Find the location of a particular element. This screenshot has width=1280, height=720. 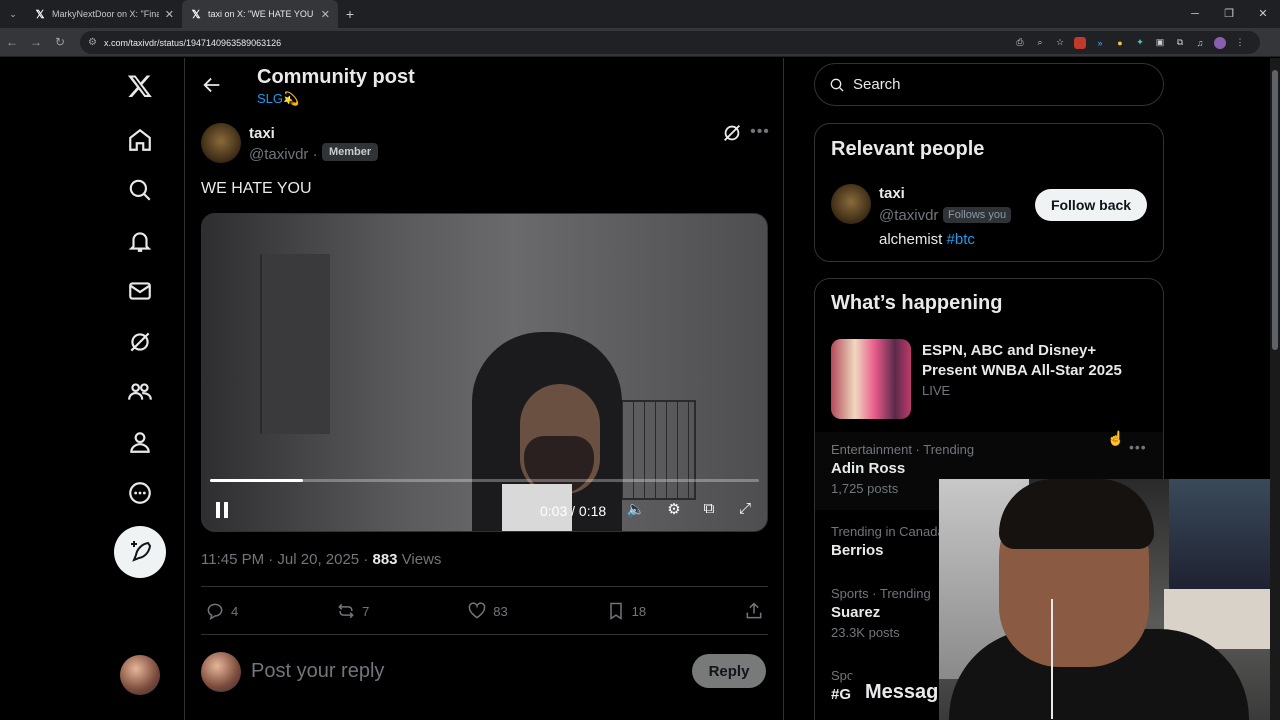

tweet-timestamp: 11:45 PM · Jul 20, 2025 · is located at coordinates (286, 559).